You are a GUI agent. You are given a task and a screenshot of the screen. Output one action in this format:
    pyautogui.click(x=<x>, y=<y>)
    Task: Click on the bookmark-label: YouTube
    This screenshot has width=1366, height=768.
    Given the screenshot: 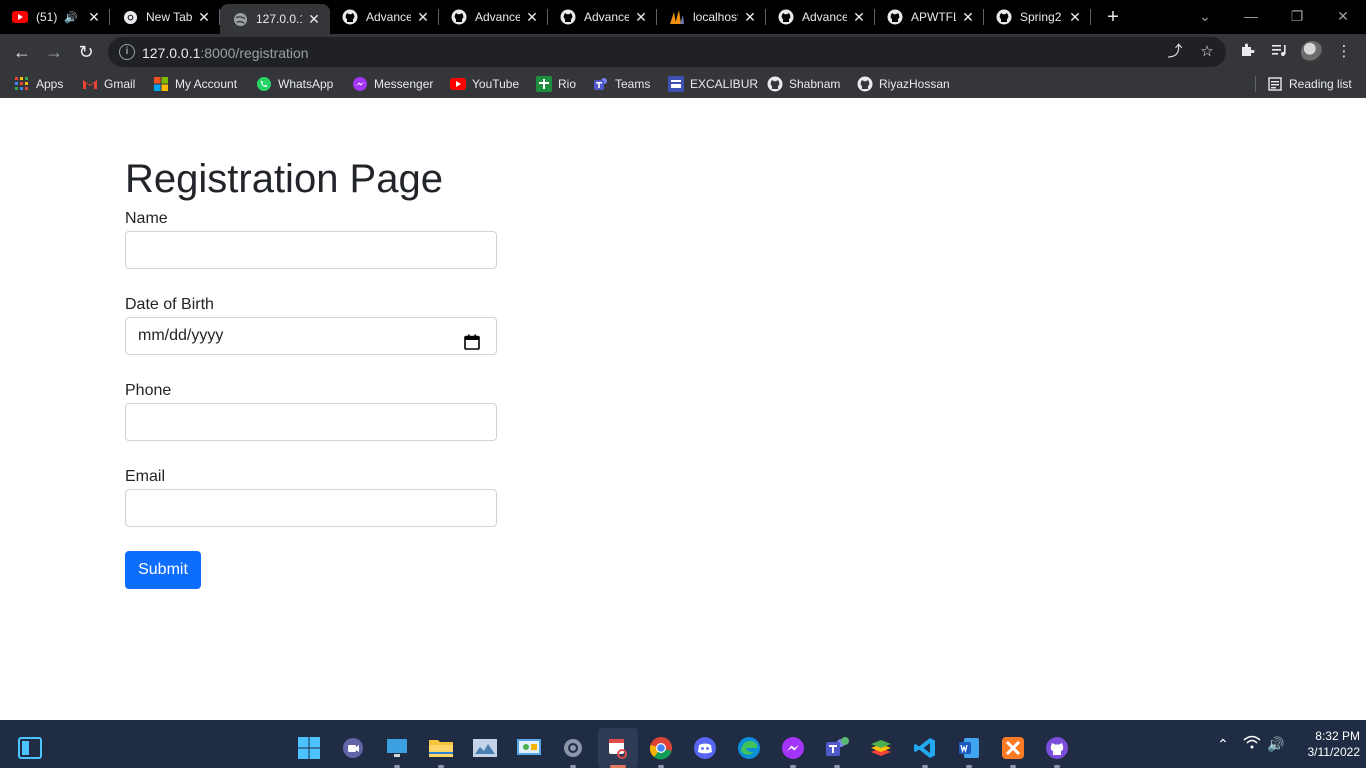 What is the action you would take?
    pyautogui.click(x=496, y=84)
    